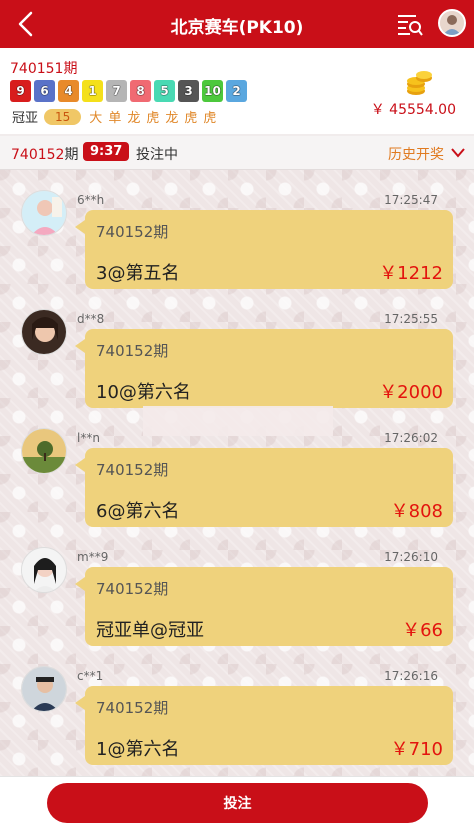  What do you see at coordinates (91, 319) in the screenshot?
I see `username: d**8` at bounding box center [91, 319].